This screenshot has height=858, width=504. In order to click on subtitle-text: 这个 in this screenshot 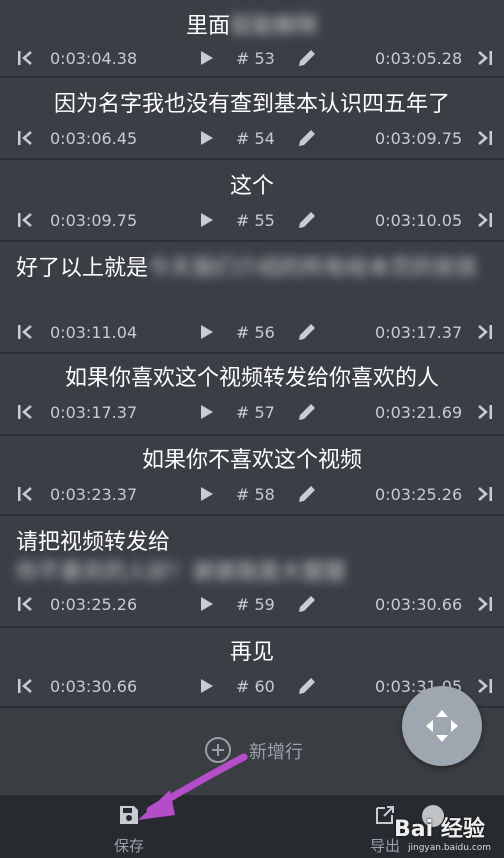, I will do `click(252, 187)`.